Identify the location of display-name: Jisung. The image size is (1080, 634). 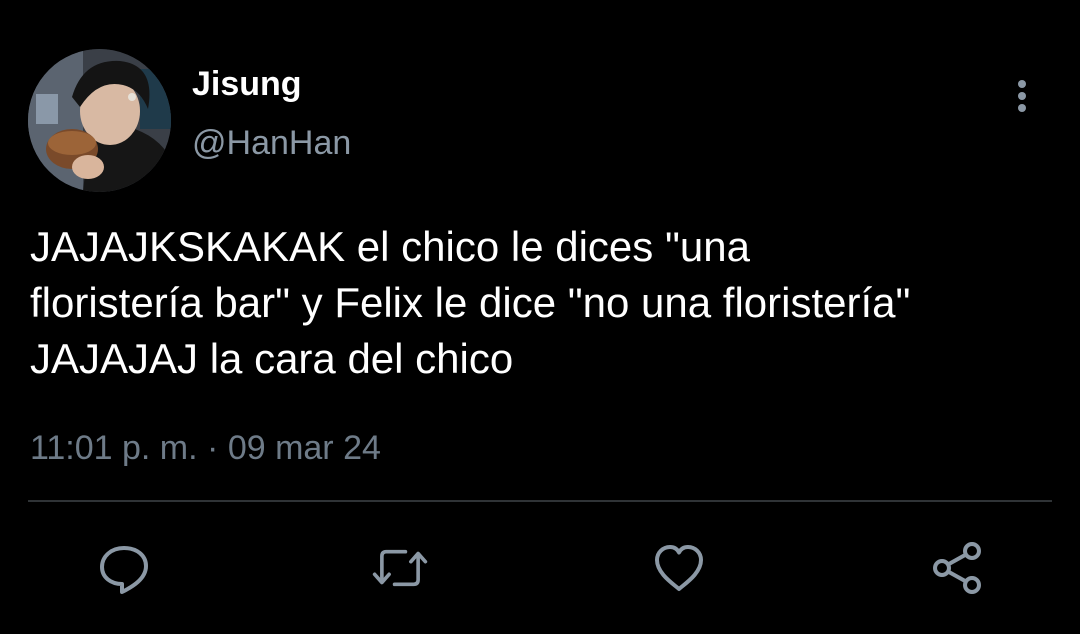
(247, 84).